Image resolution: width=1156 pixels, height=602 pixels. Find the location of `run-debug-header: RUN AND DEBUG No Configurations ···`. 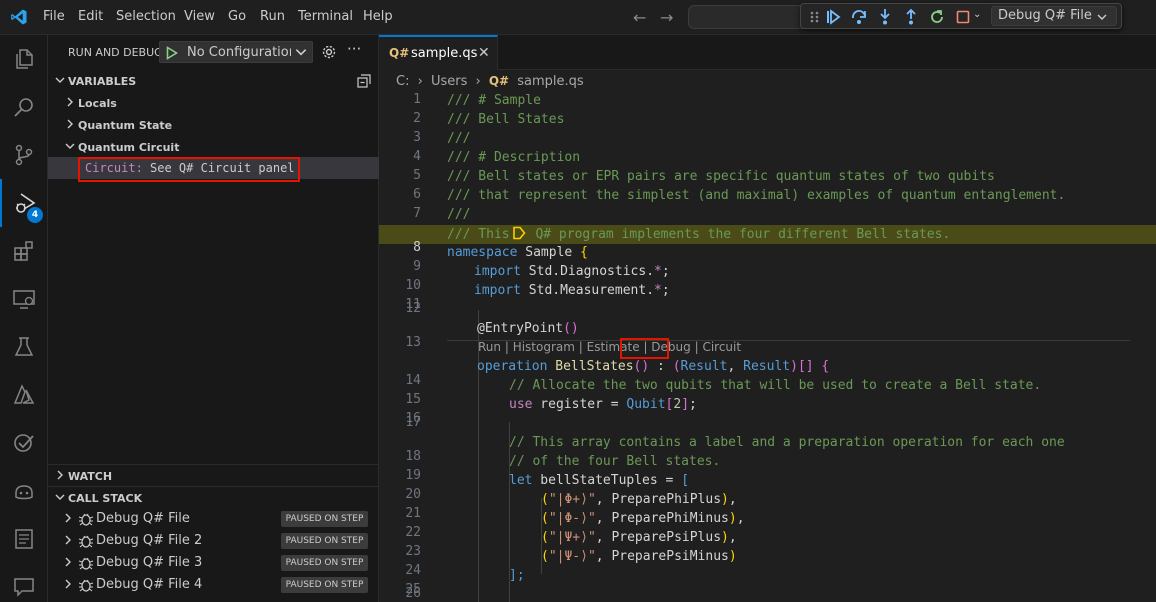

run-debug-header: RUN AND DEBUG No Configurations ··· is located at coordinates (213, 52).